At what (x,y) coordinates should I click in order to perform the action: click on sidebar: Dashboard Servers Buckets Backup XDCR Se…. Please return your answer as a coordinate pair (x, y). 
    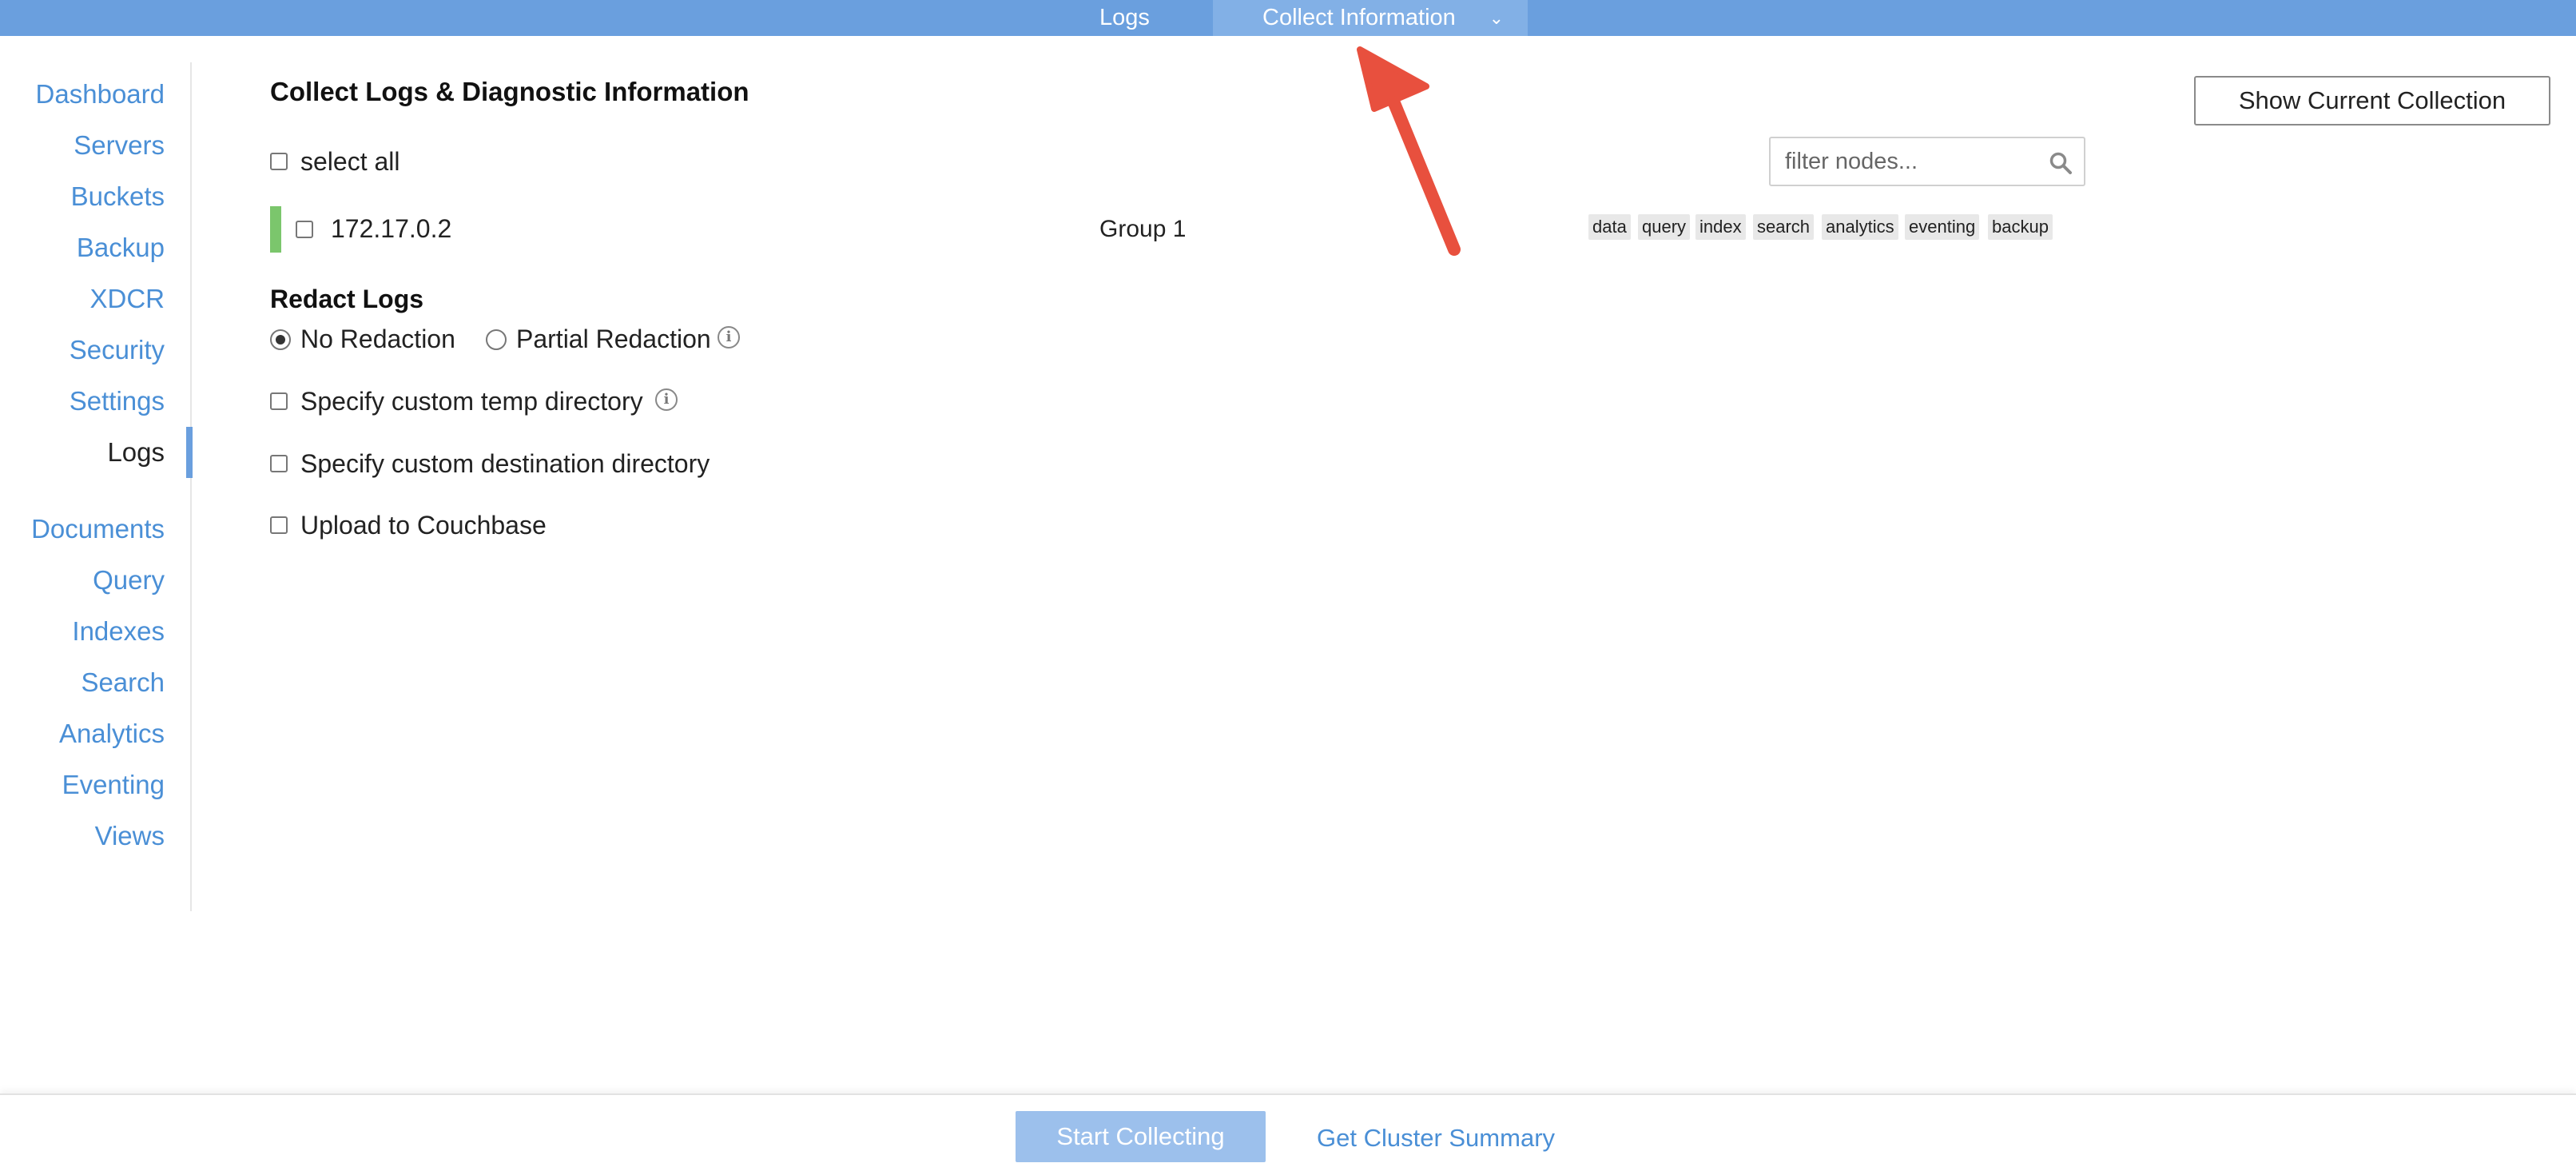
    Looking at the image, I should click on (96, 486).